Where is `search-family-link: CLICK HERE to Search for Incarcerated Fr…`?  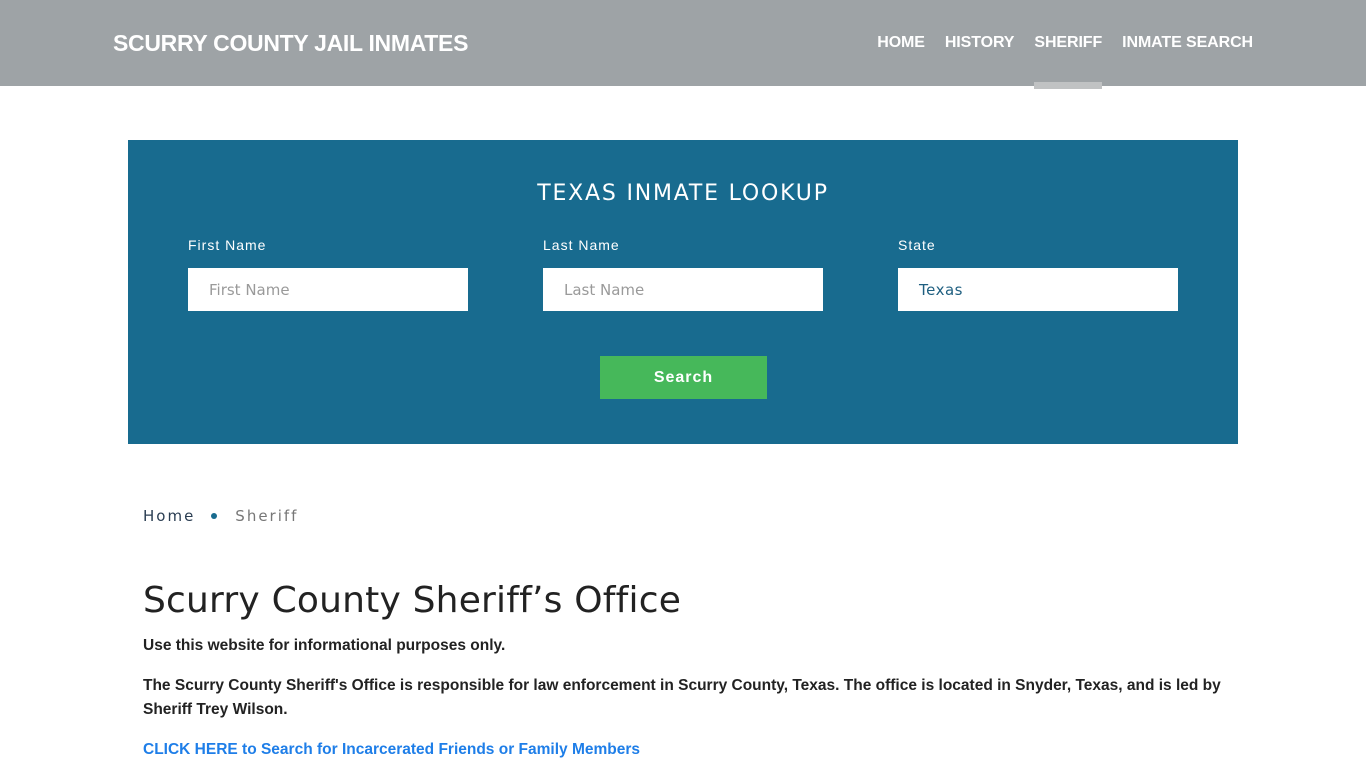 search-family-link: CLICK HERE to Search for Incarcerated Fr… is located at coordinates (391, 750).